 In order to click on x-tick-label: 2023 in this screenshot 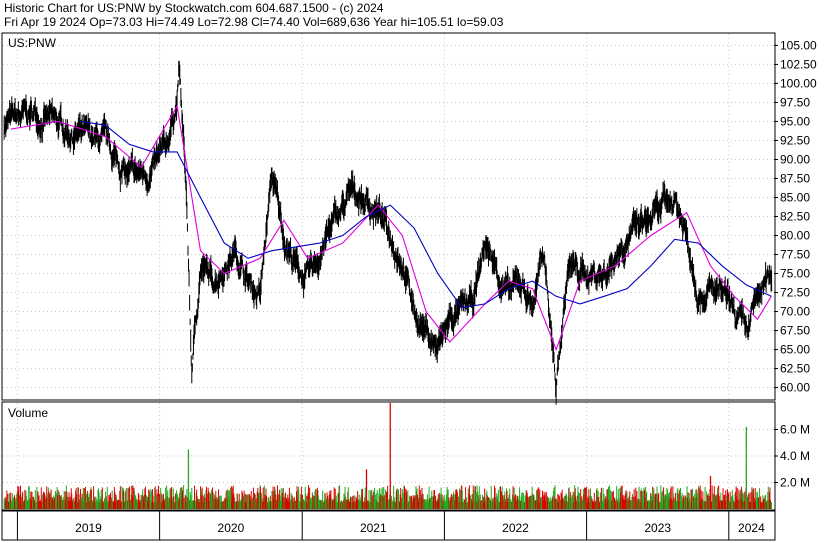, I will do `click(657, 528)`.